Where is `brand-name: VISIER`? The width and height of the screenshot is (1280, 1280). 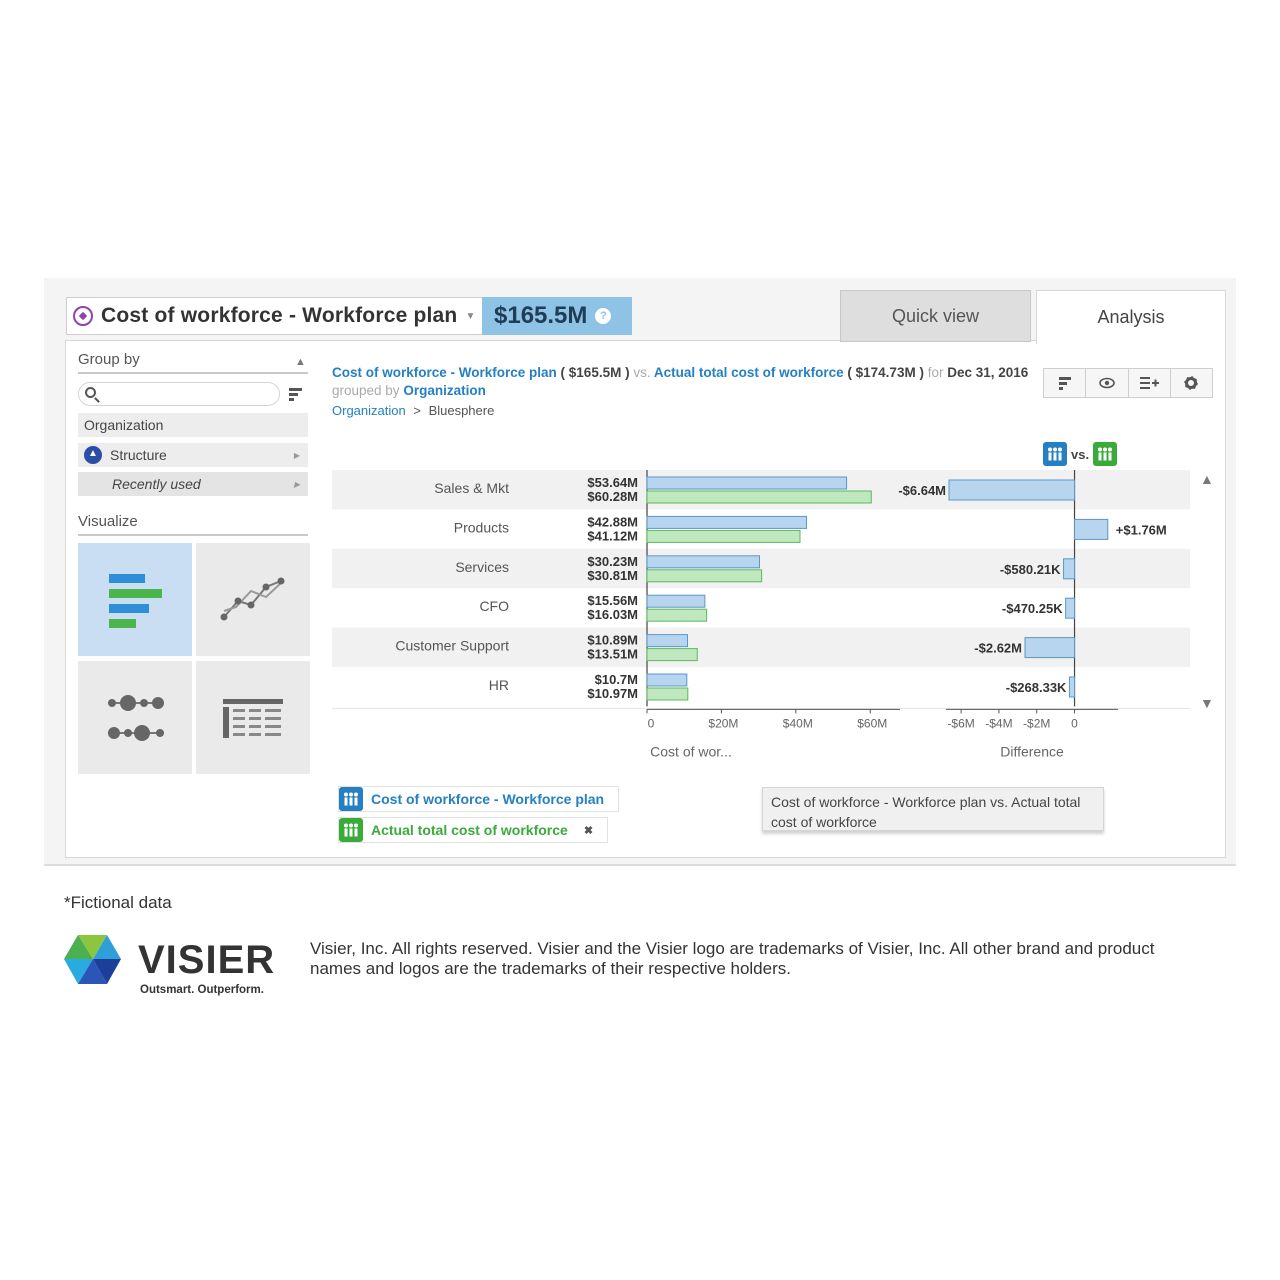
brand-name: VISIER is located at coordinates (207, 960).